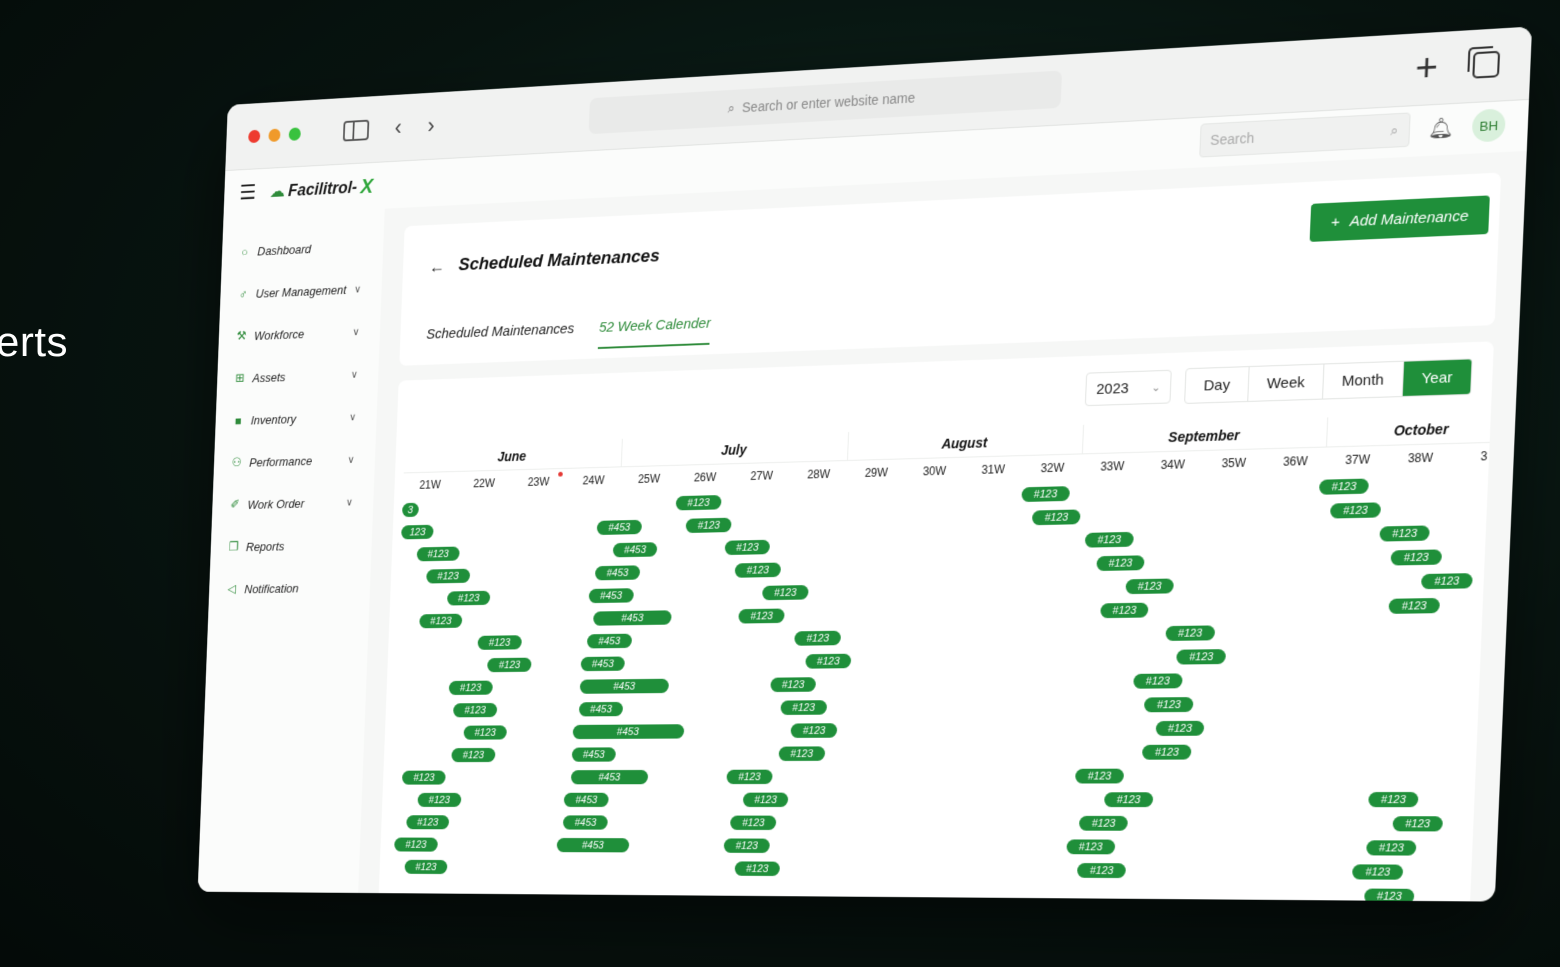 This screenshot has width=1560, height=967. Describe the element at coordinates (293, 503) in the screenshot. I see `sidebar-item-work-order: ✐ Work Order ∨` at that location.